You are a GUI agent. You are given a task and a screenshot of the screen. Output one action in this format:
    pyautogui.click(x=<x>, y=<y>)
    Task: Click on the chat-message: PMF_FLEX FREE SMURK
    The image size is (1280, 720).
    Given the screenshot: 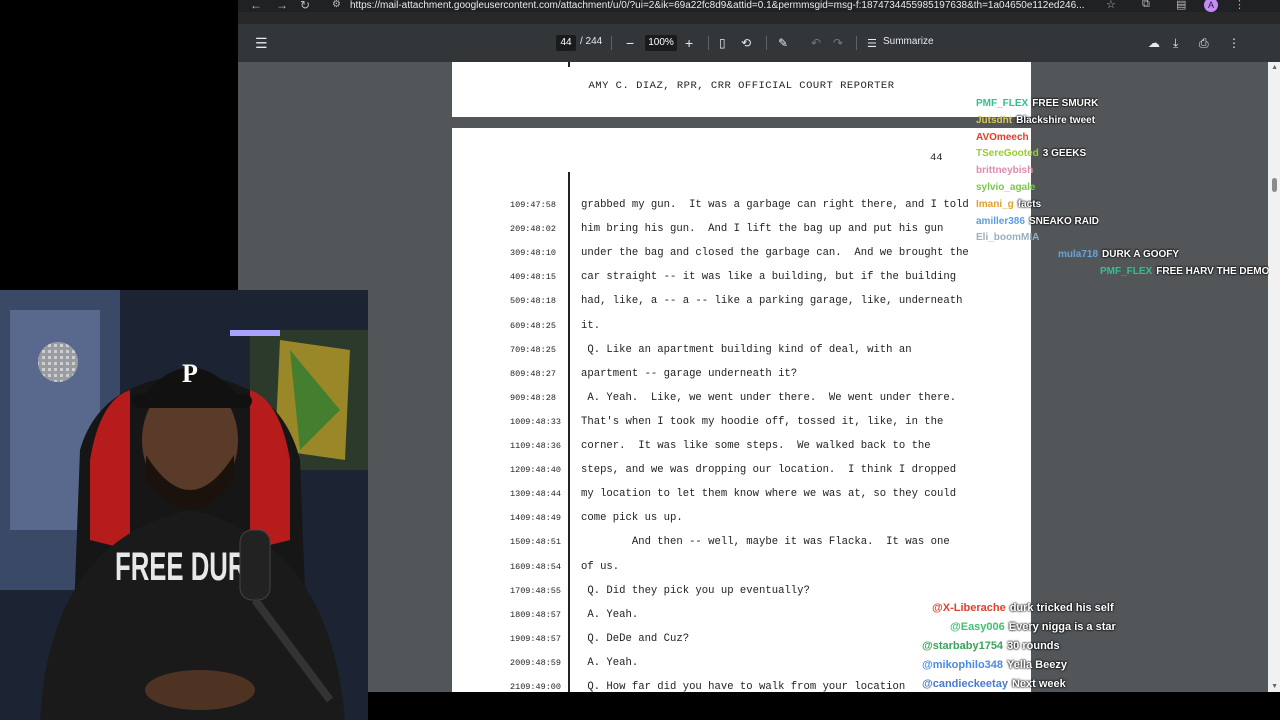 What is the action you would take?
    pyautogui.click(x=1037, y=104)
    